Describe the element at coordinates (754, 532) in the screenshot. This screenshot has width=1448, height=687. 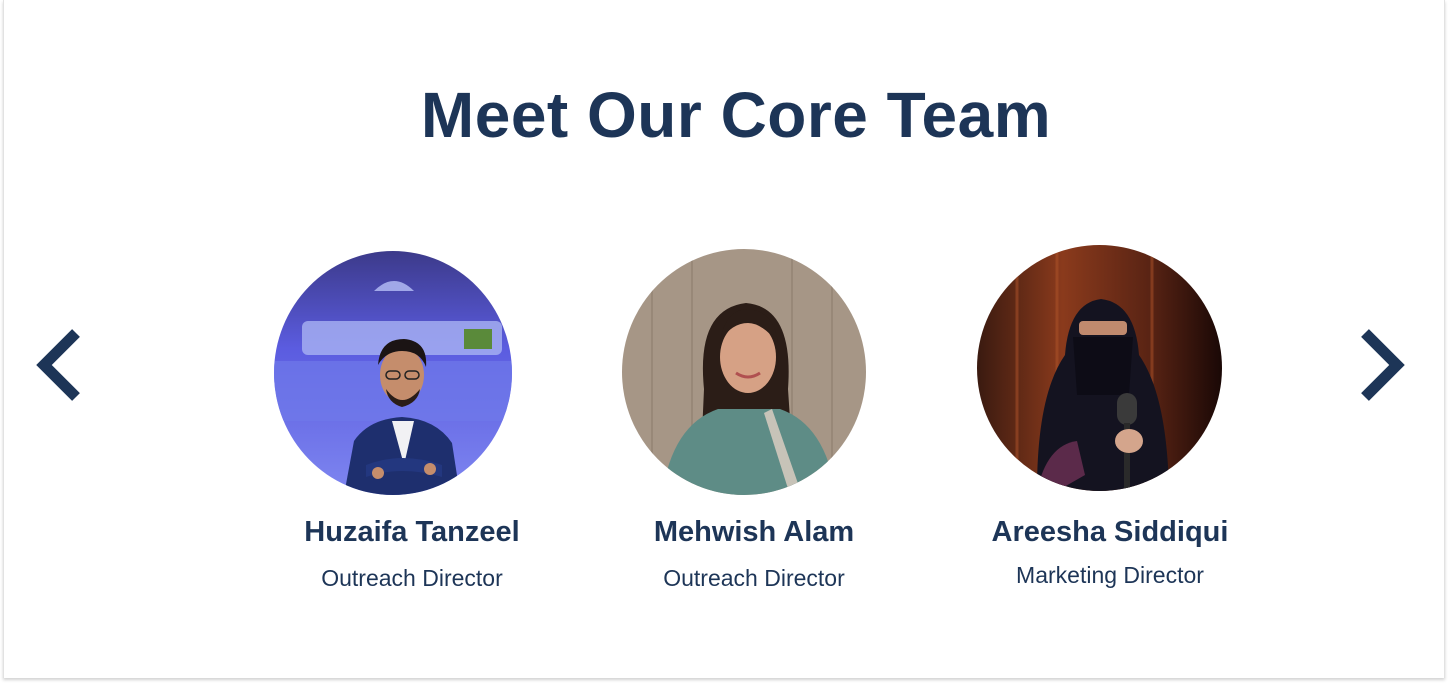
I see `member-name: Mehwish Alam` at that location.